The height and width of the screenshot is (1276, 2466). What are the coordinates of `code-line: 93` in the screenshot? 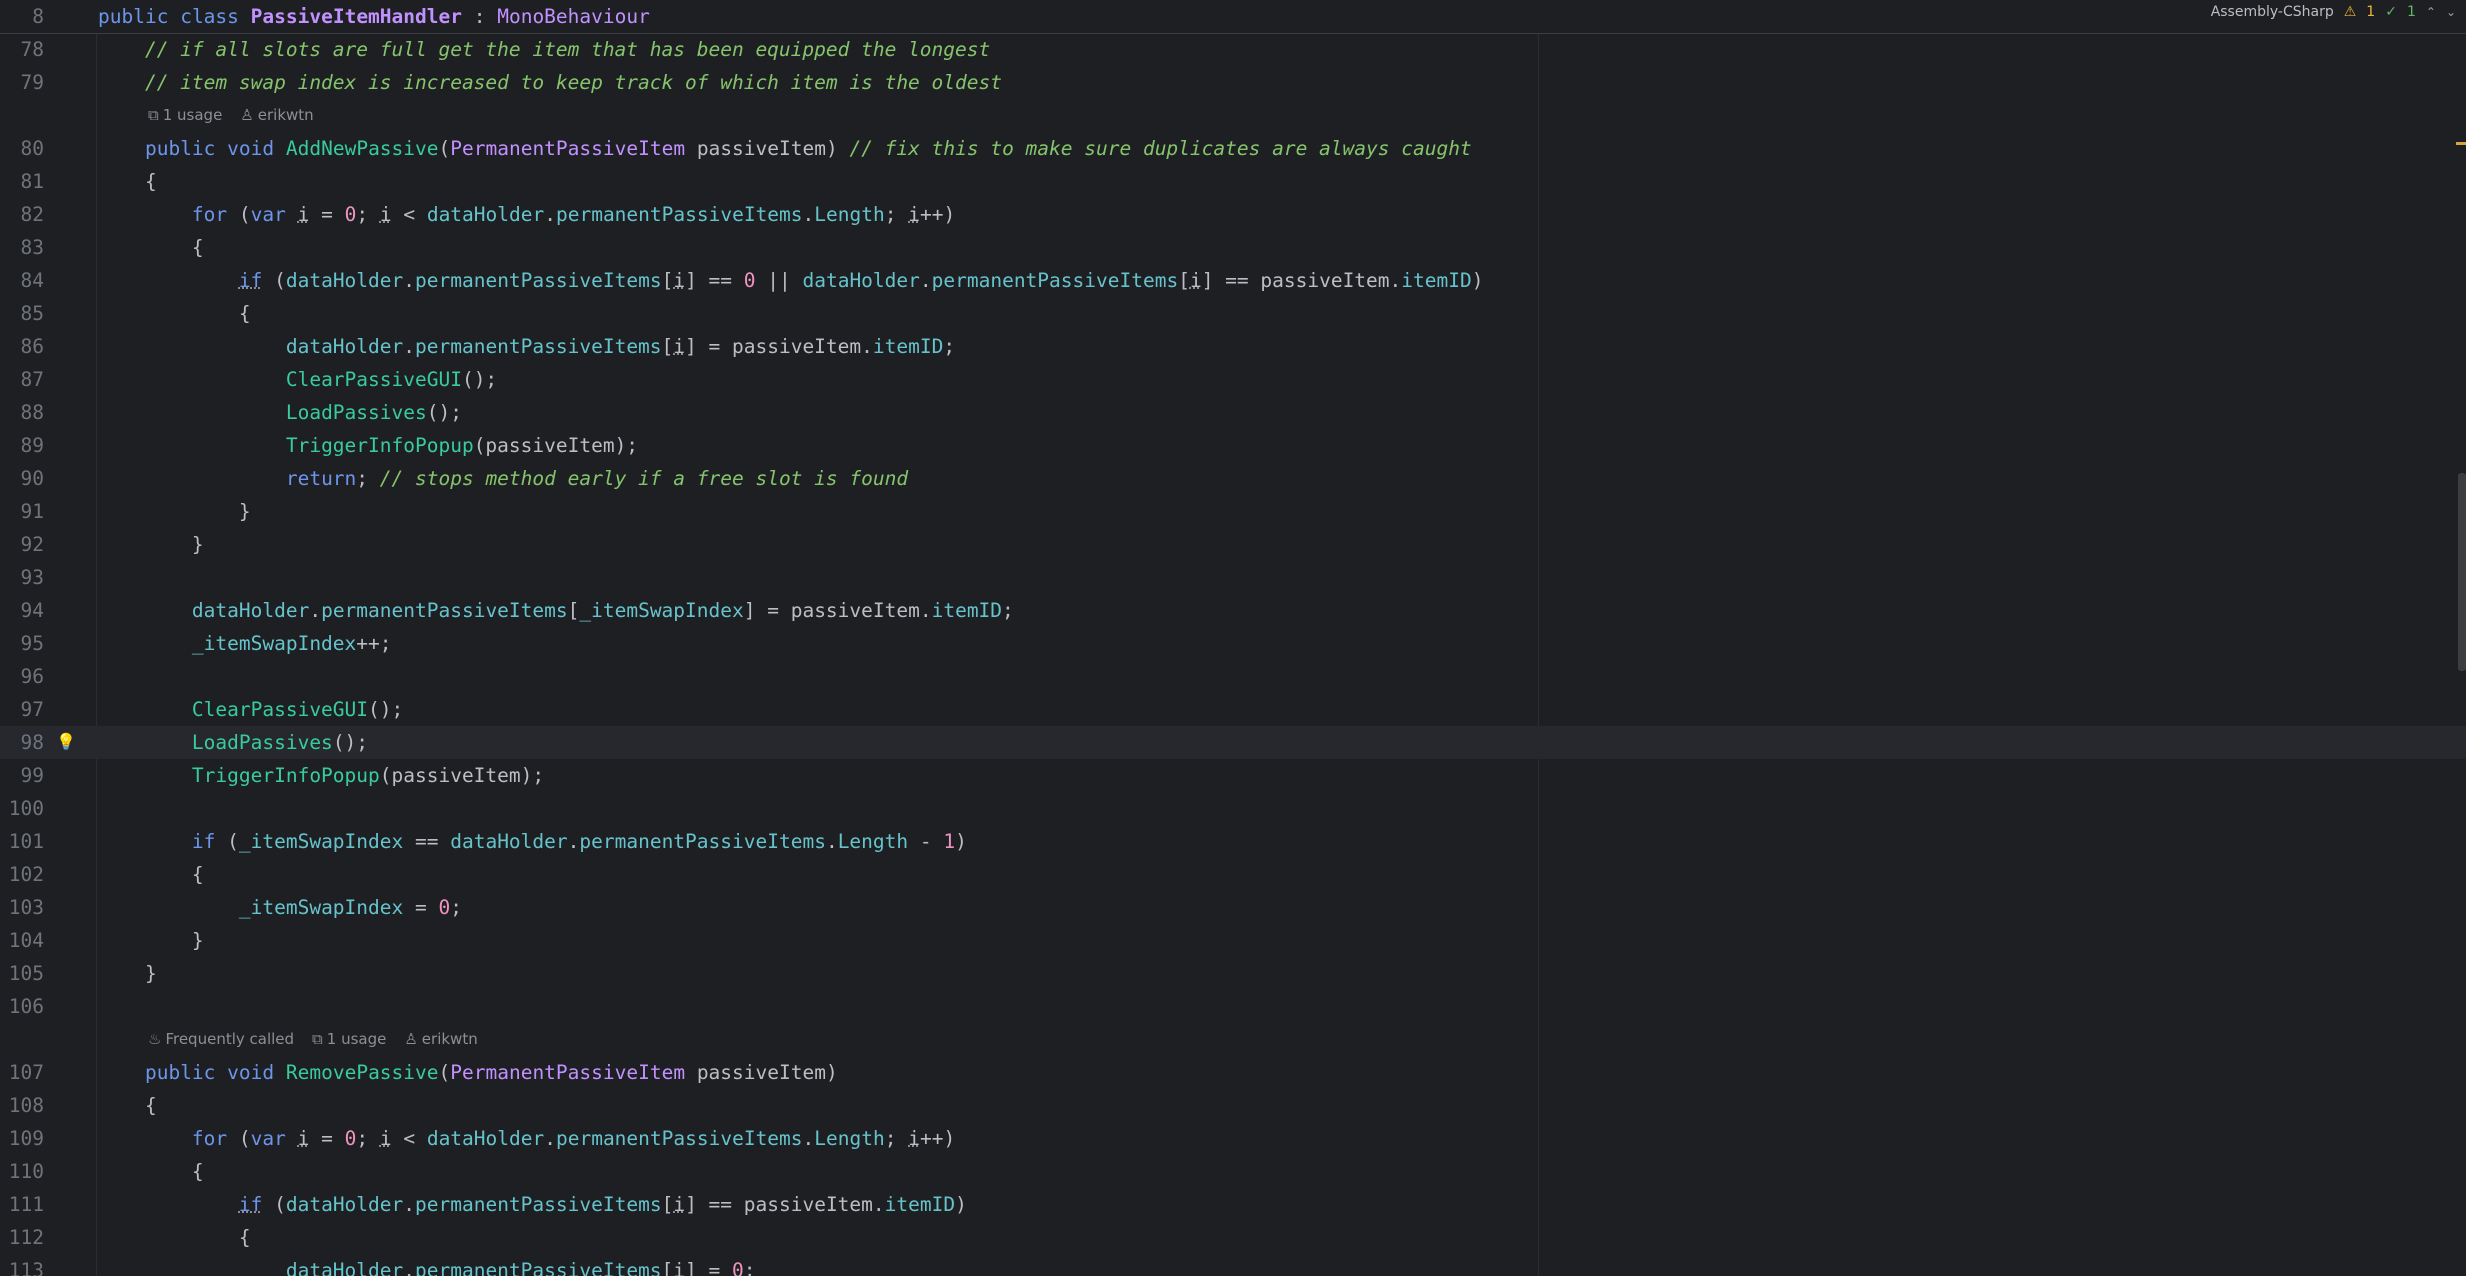 It's located at (1233, 577).